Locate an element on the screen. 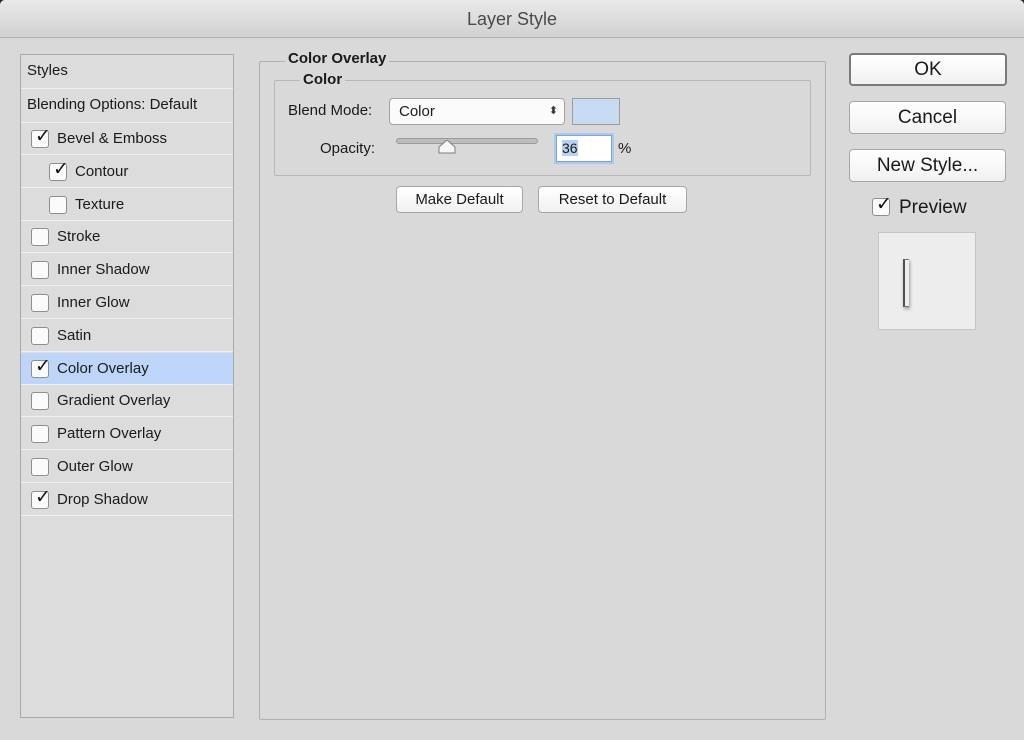  style-item-bevel-emboss: ✓ Bevel & Emboss is located at coordinates (127, 139).